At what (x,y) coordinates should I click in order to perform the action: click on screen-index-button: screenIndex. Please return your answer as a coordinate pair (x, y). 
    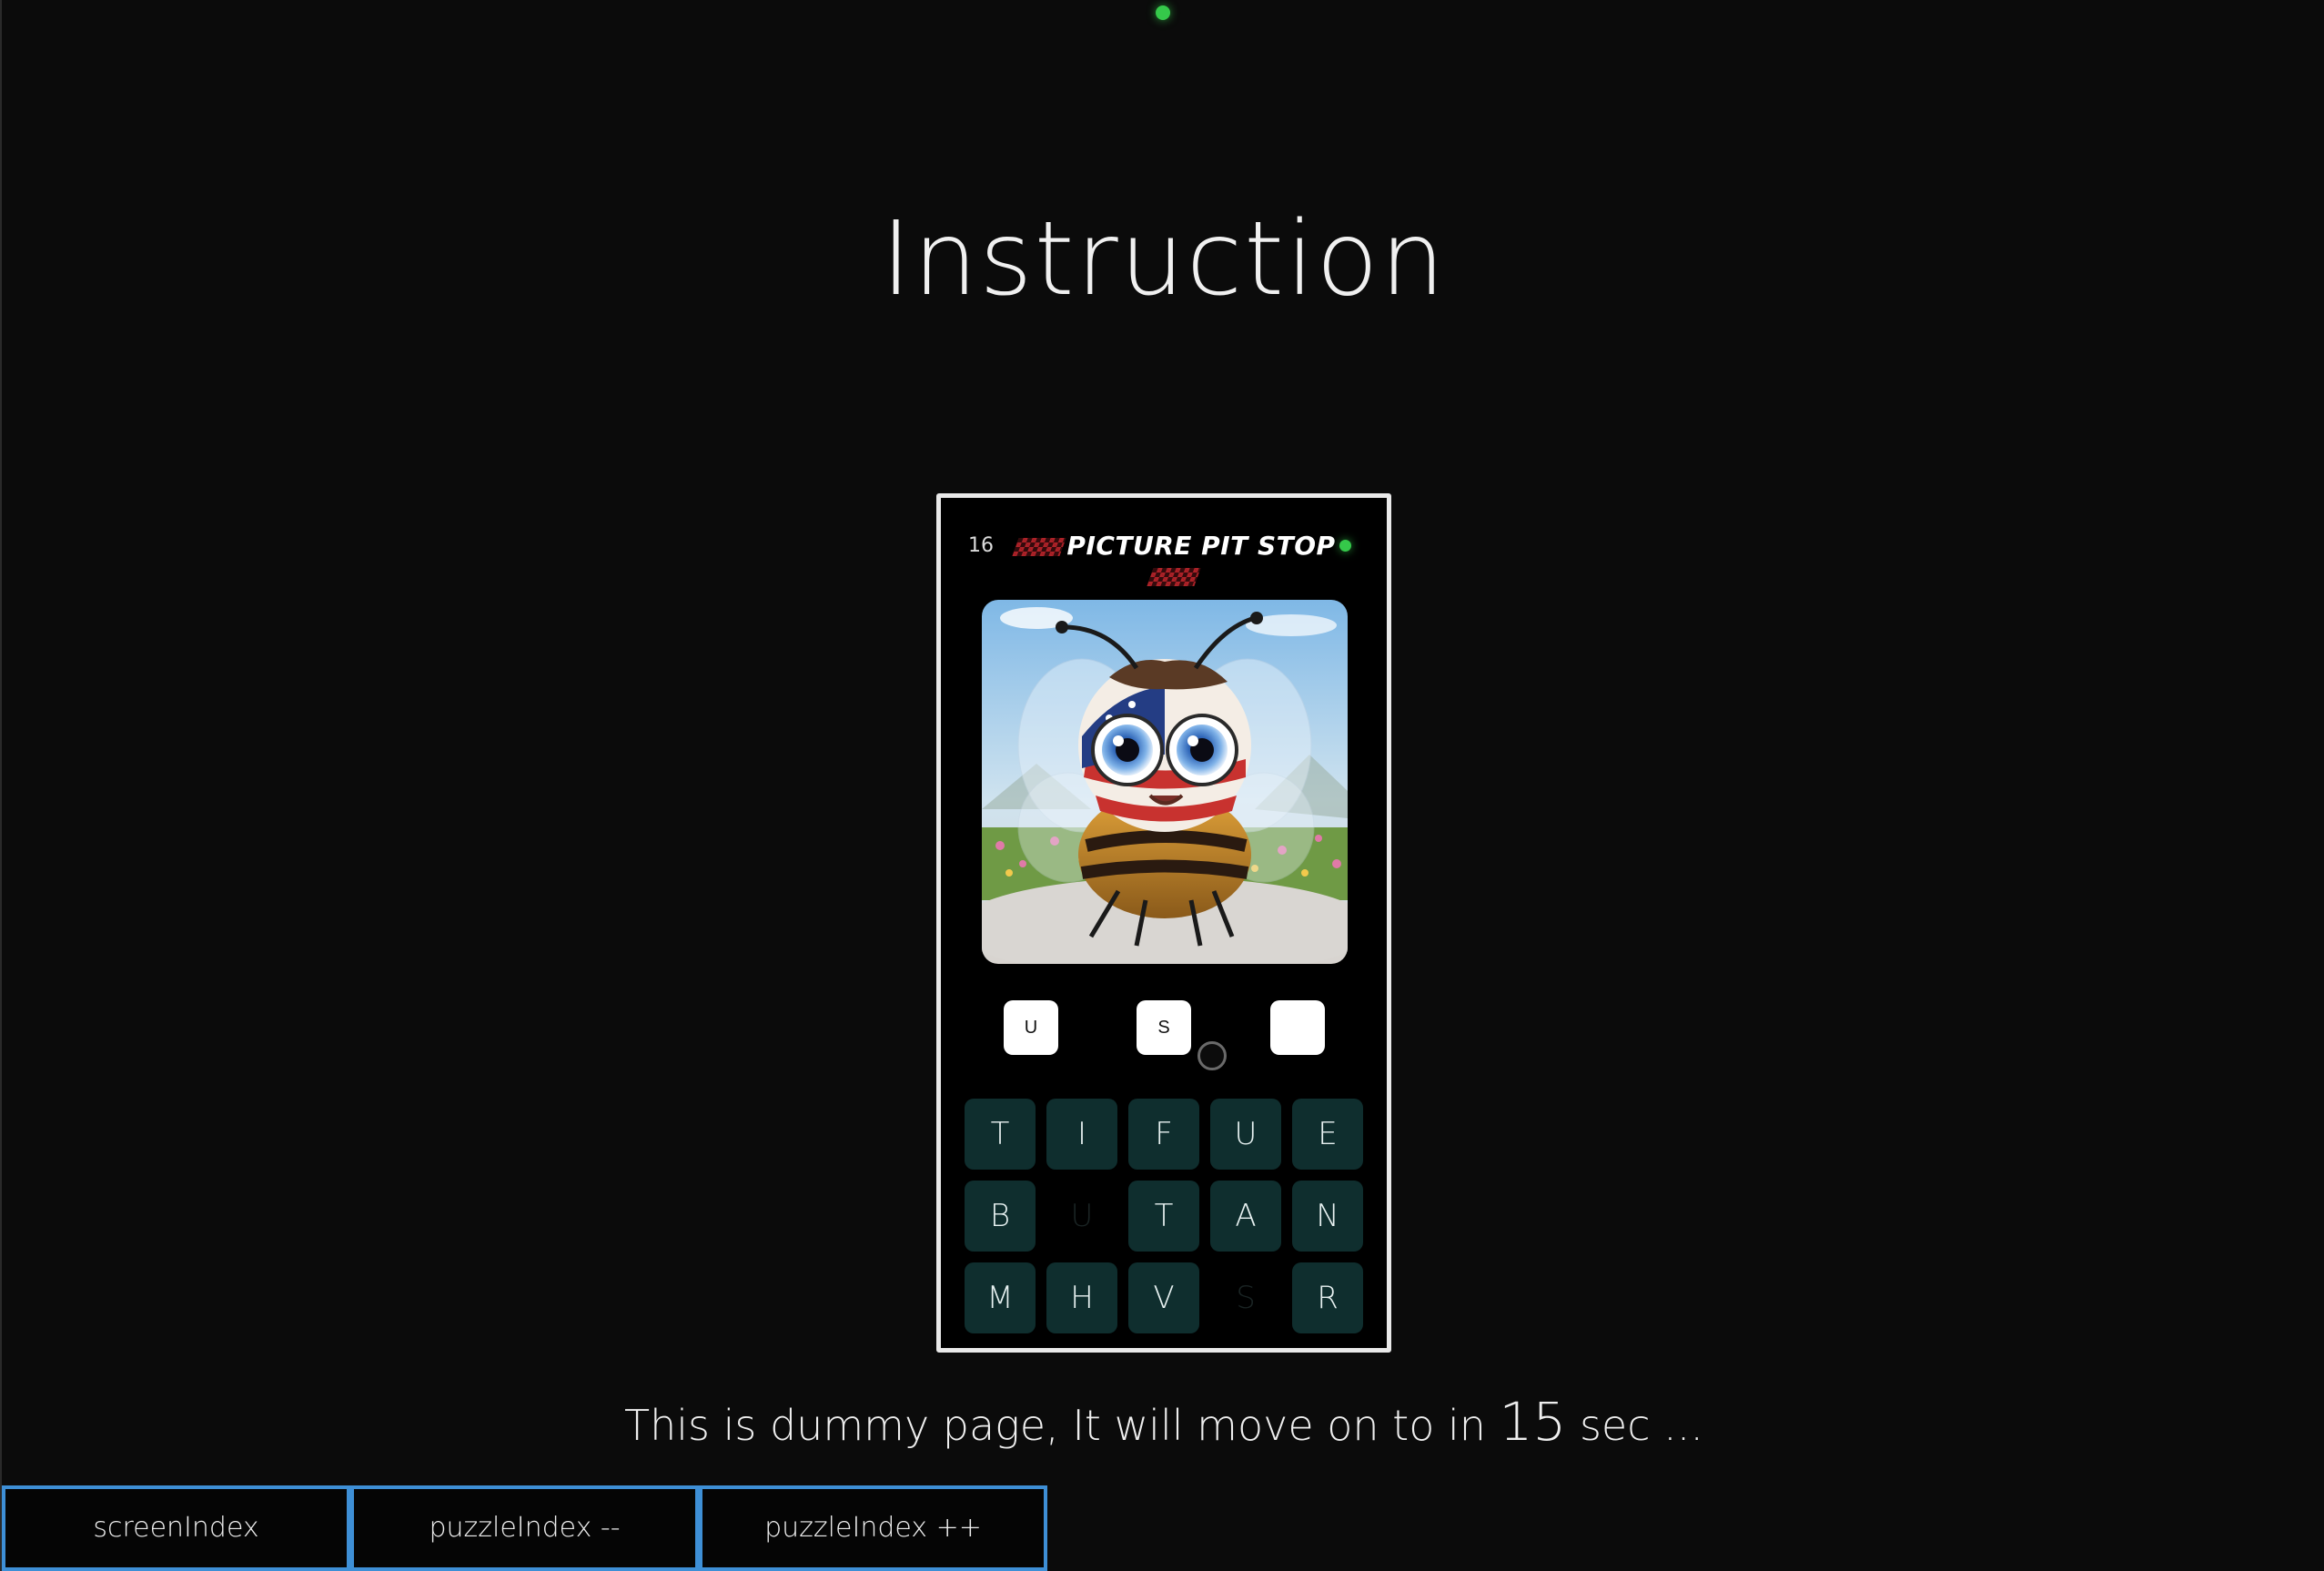
    Looking at the image, I should click on (176, 1528).